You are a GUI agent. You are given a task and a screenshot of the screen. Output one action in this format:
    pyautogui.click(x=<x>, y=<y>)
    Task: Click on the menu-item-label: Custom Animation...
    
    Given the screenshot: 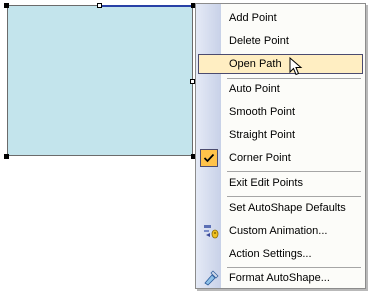 What is the action you would take?
    pyautogui.click(x=278, y=231)
    